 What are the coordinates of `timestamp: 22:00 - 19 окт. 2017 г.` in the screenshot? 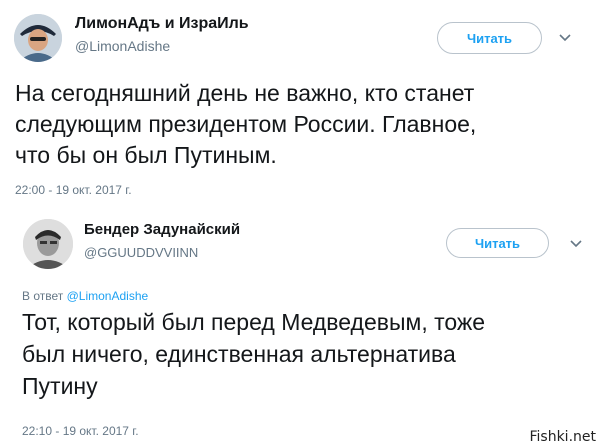 It's located at (73, 190).